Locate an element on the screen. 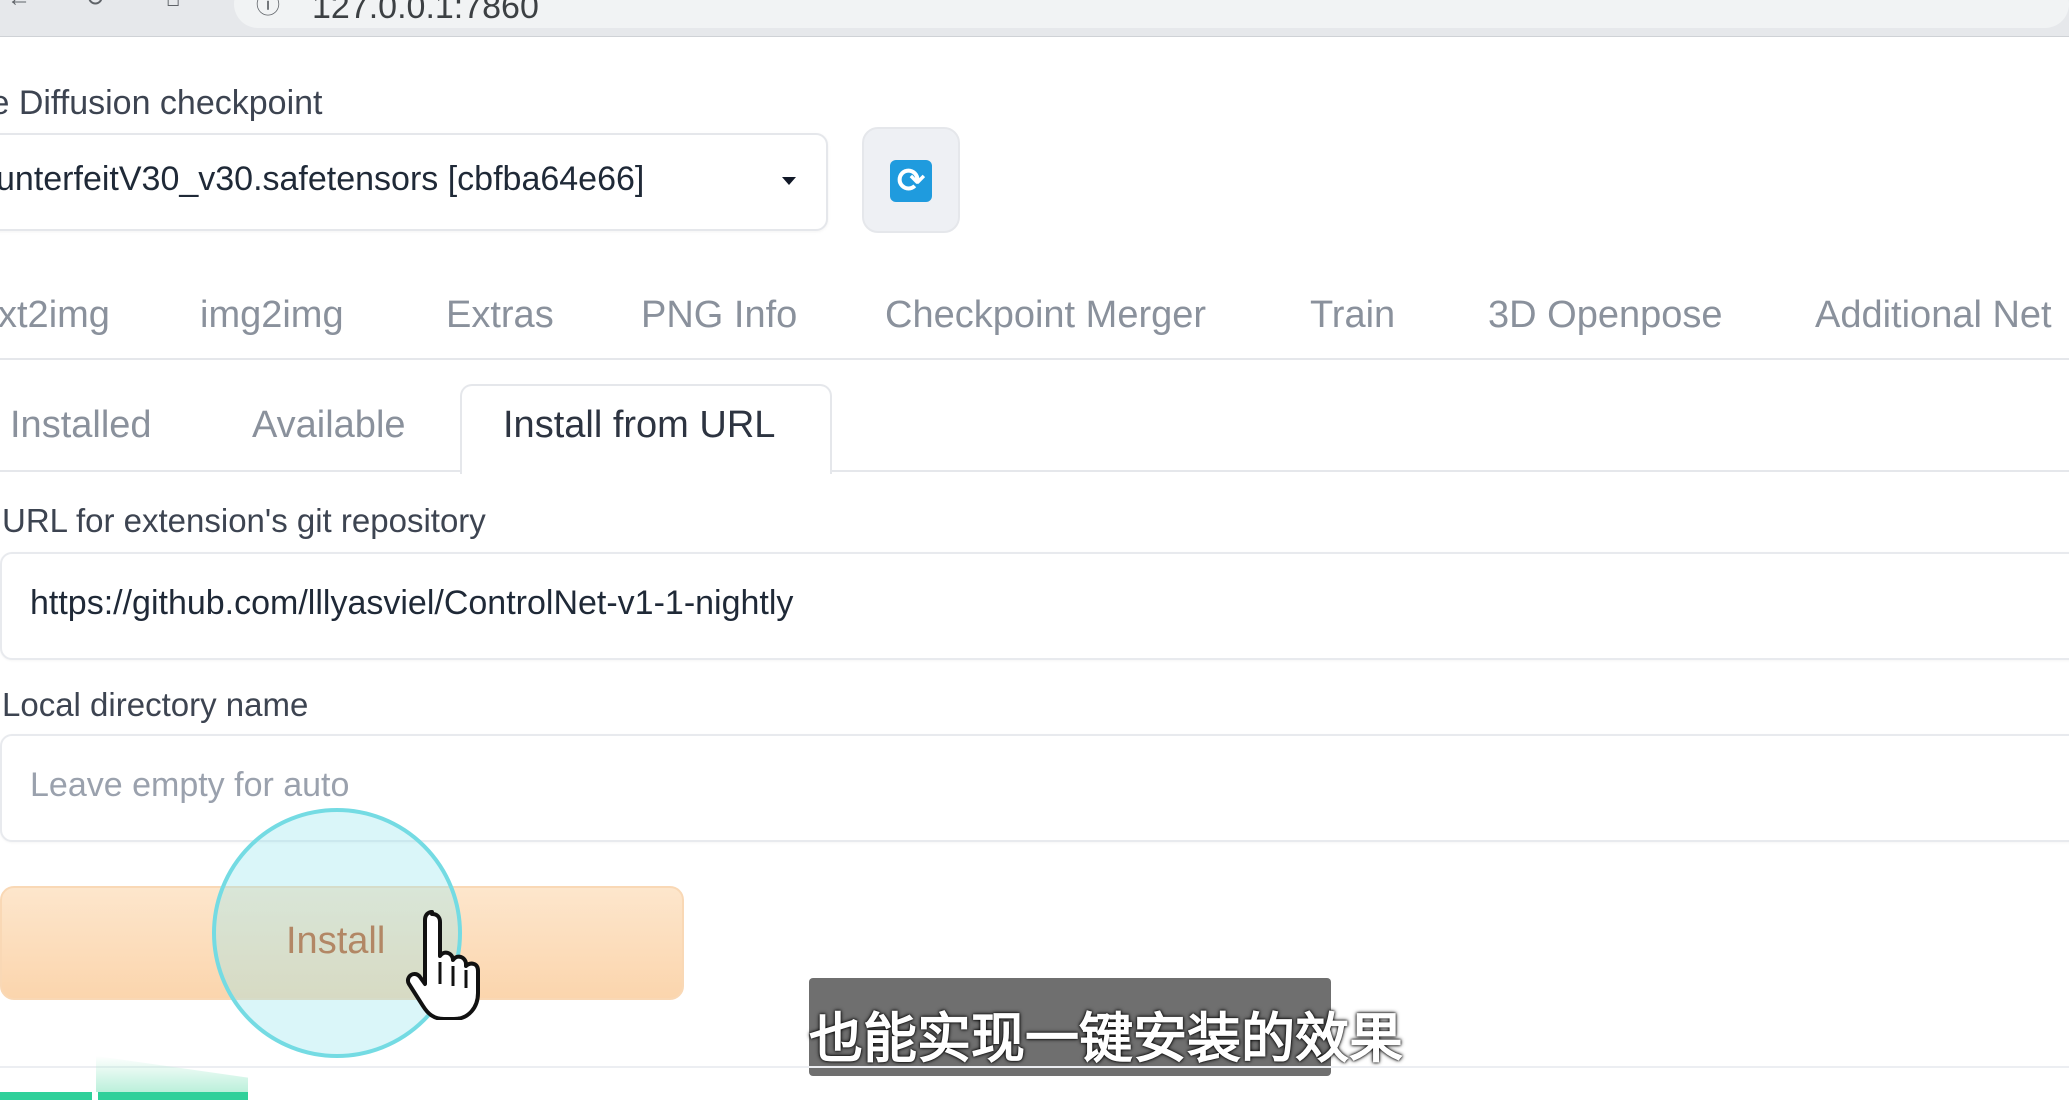 This screenshot has width=2069, height=1100. browser-toolbar: ← ↻ ⌂ ⓘ 127.0.0.1:7860 is located at coordinates (1034, 18).